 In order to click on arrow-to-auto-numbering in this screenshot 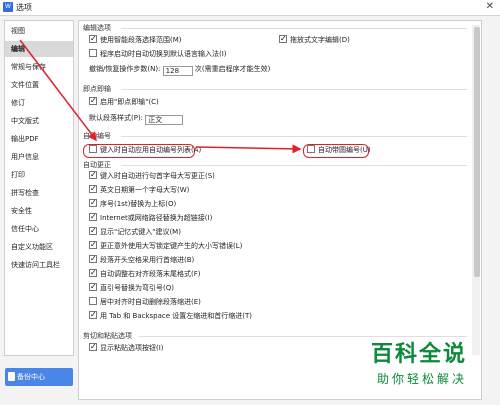, I will do `click(58, 90)`.